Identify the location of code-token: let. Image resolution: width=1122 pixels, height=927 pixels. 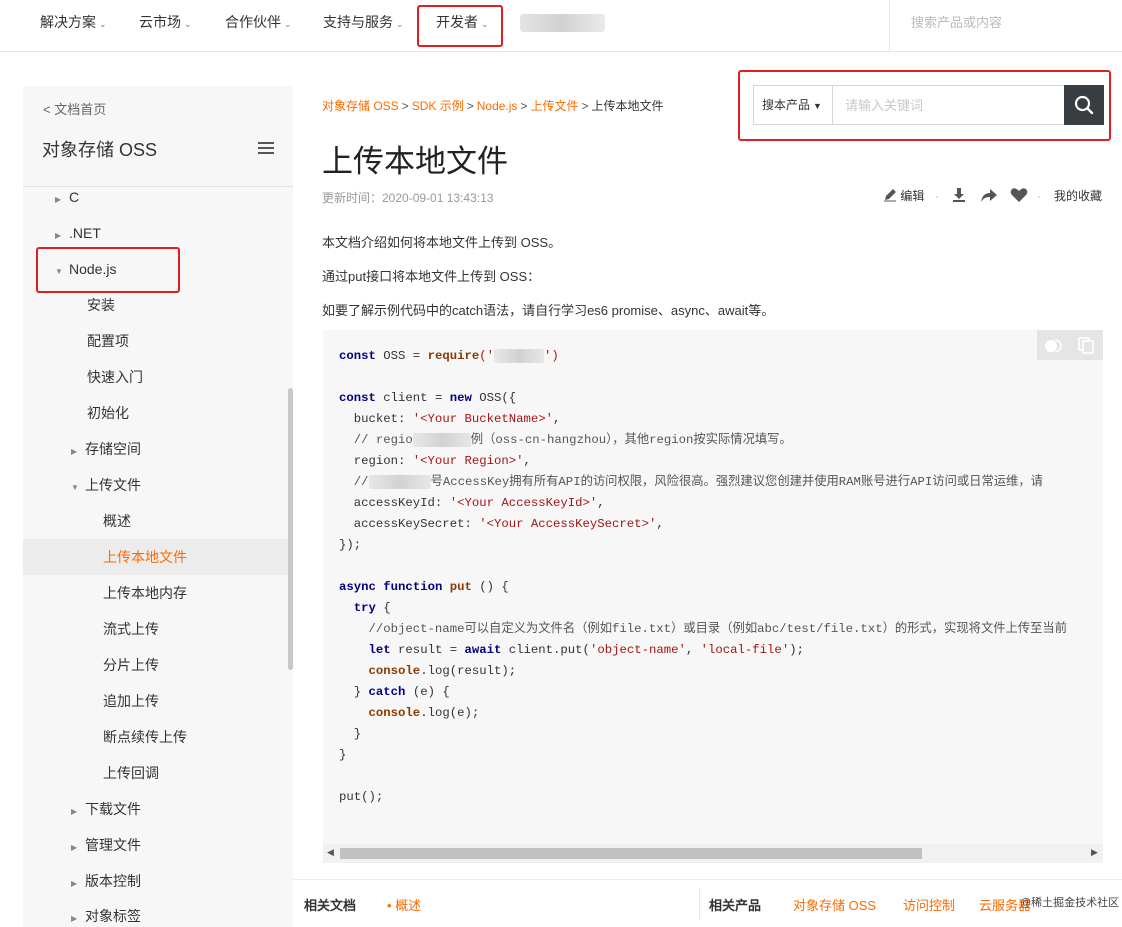
(379, 650).